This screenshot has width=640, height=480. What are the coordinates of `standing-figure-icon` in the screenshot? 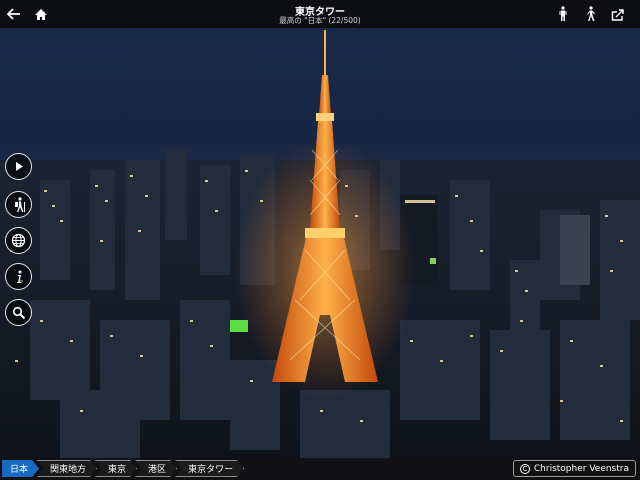 It's located at (563, 13).